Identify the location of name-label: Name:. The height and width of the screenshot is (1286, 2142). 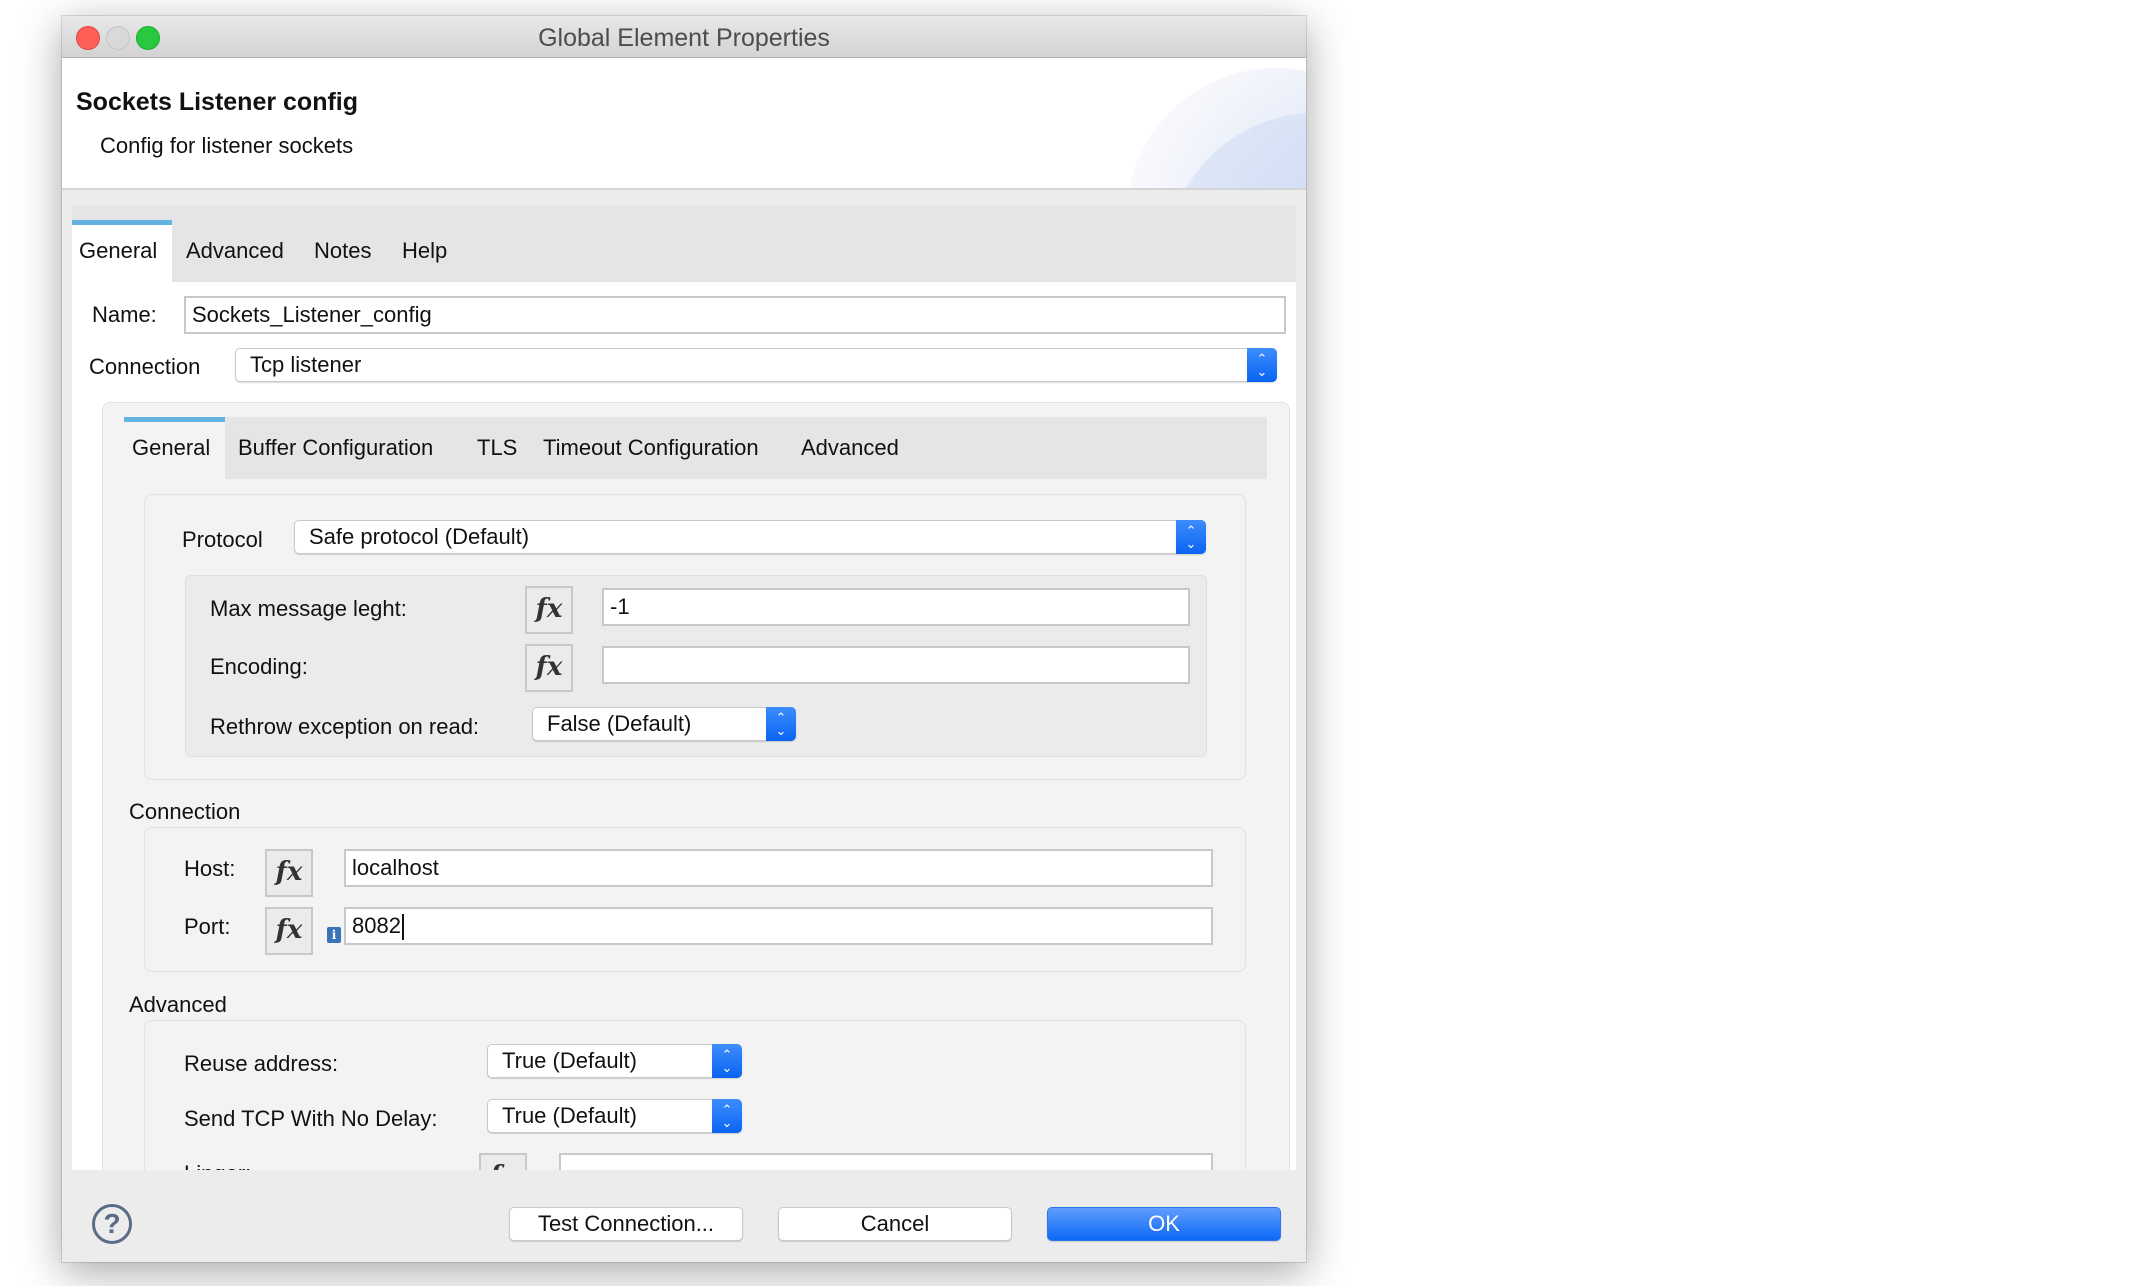
(124, 314).